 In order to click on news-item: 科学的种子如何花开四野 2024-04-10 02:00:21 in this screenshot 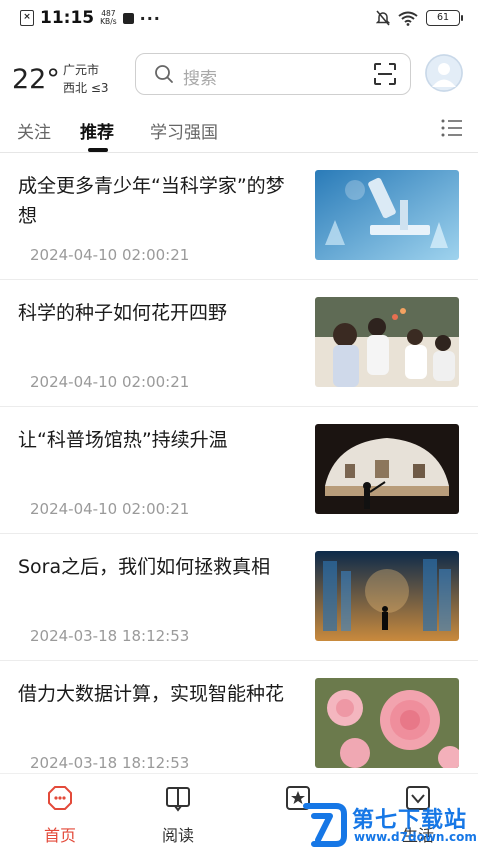, I will do `click(239, 343)`.